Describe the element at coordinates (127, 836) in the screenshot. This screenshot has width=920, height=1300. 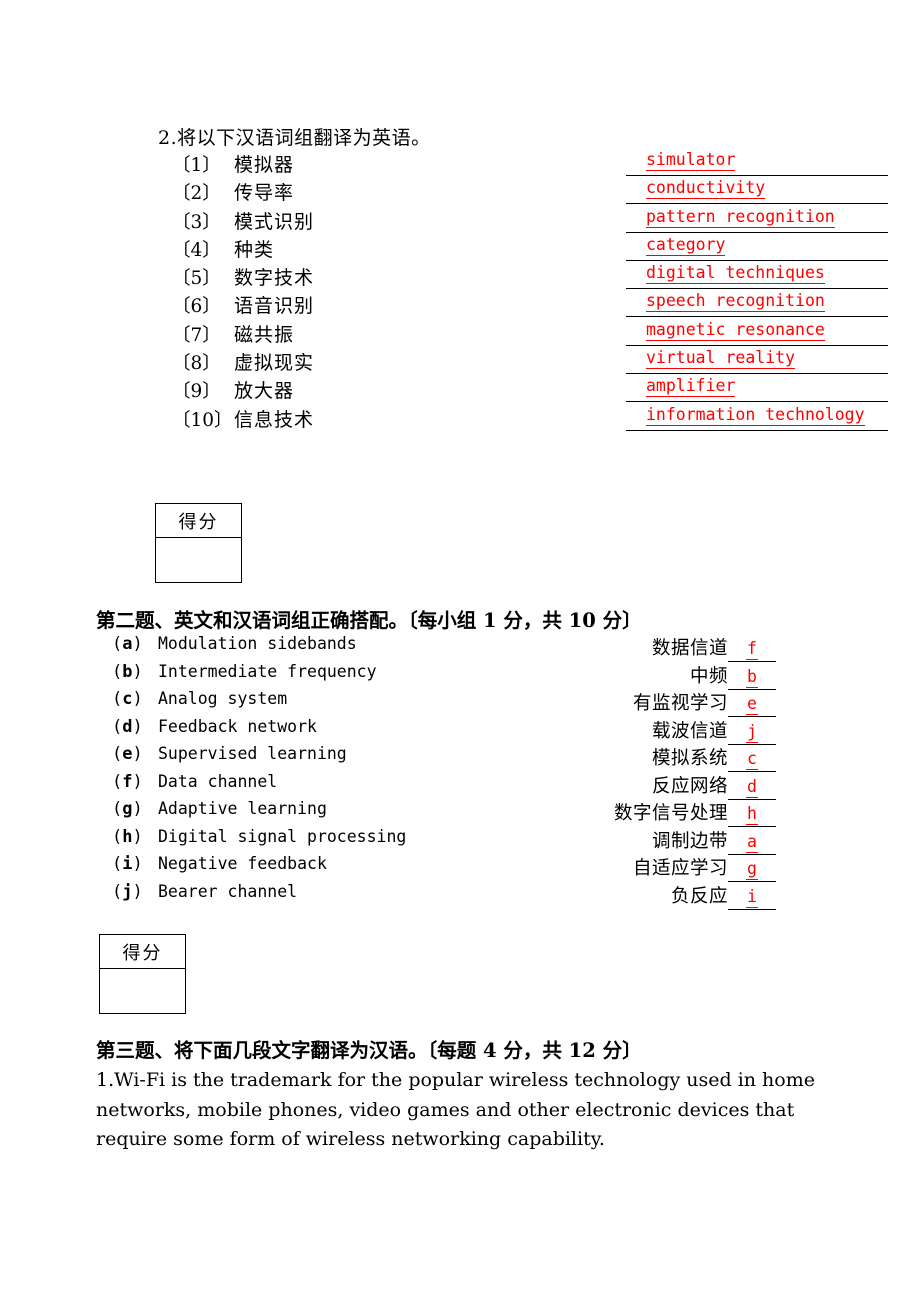
I see `matching-row-letter-text: h` at that location.